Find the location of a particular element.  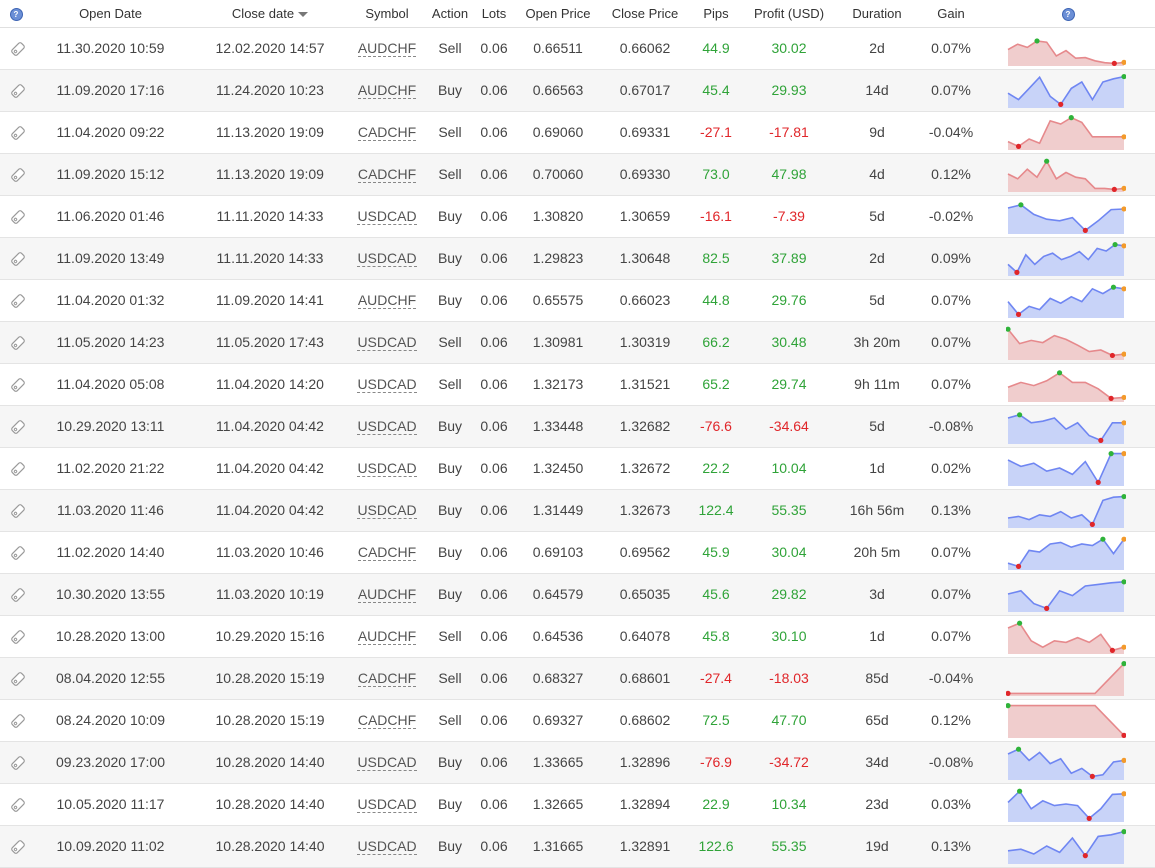

header-help-cell: ? is located at coordinates (16, 13).